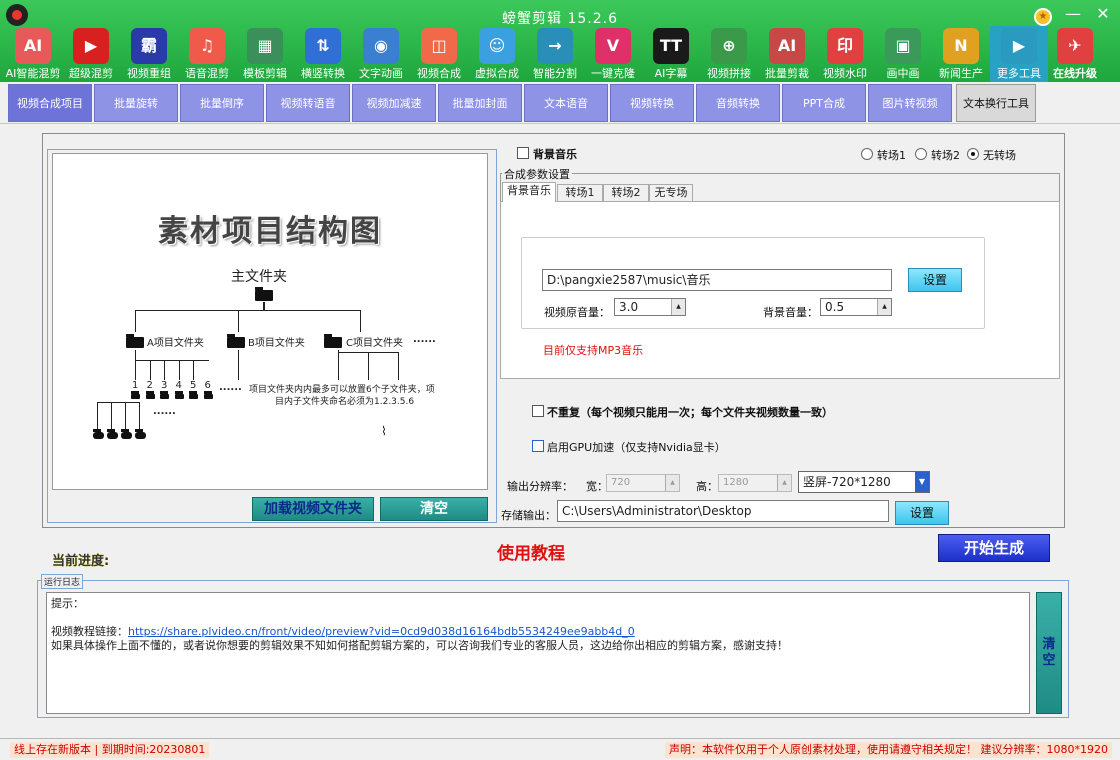 The image size is (1120, 760). What do you see at coordinates (707, 486) in the screenshot?
I see `height-label: 高：` at bounding box center [707, 486].